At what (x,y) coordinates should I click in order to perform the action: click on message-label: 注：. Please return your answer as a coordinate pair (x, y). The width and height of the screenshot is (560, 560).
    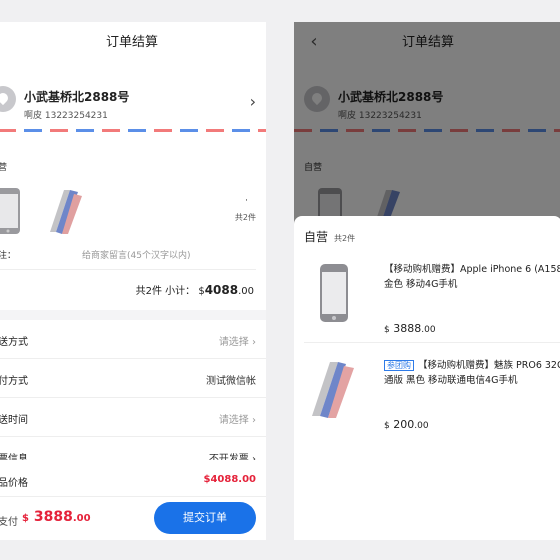
    Looking at the image, I should click on (8, 256).